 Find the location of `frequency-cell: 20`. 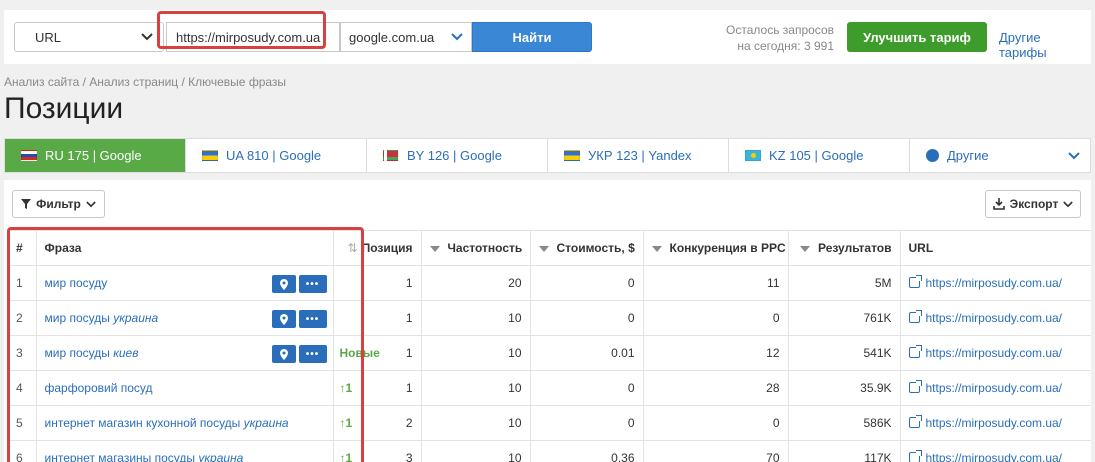

frequency-cell: 20 is located at coordinates (476, 283).